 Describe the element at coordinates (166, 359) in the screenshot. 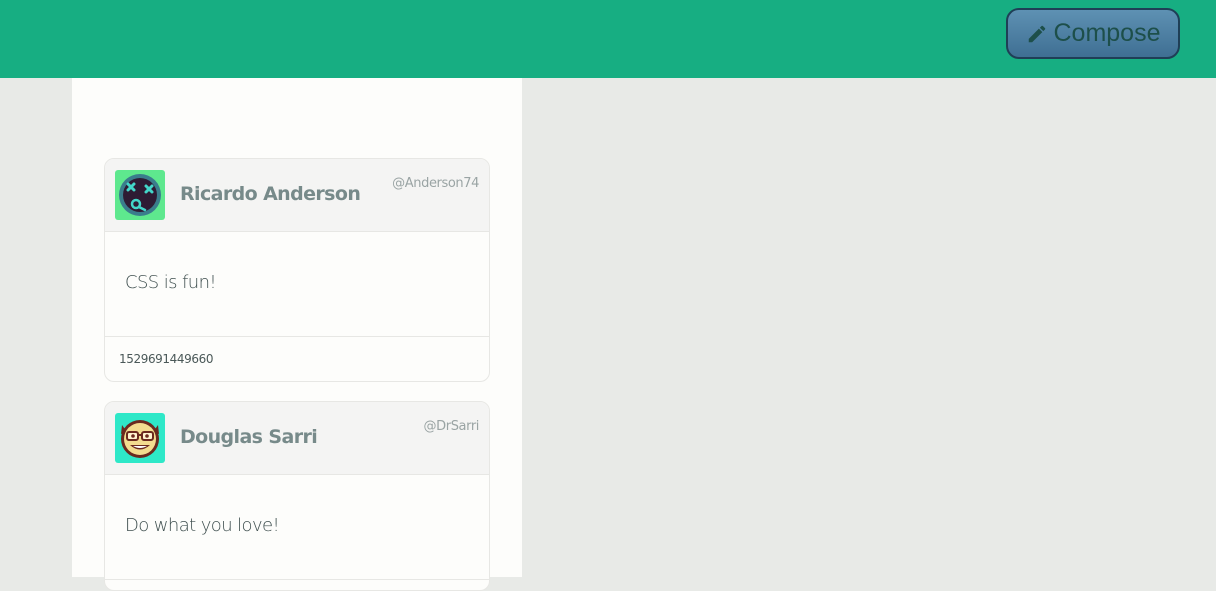

I see `tweet-timestamp: 1529691449660` at that location.